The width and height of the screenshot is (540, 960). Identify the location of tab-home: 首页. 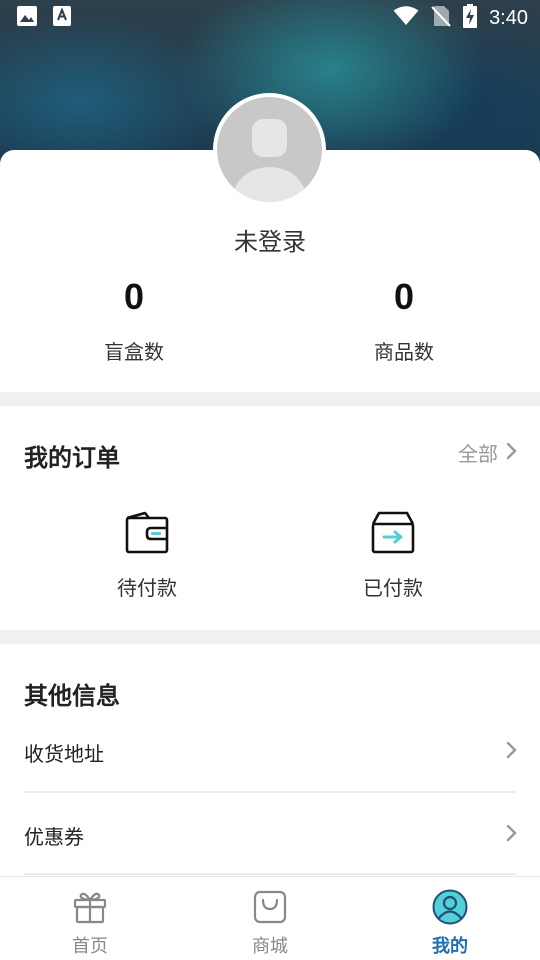
(90, 918).